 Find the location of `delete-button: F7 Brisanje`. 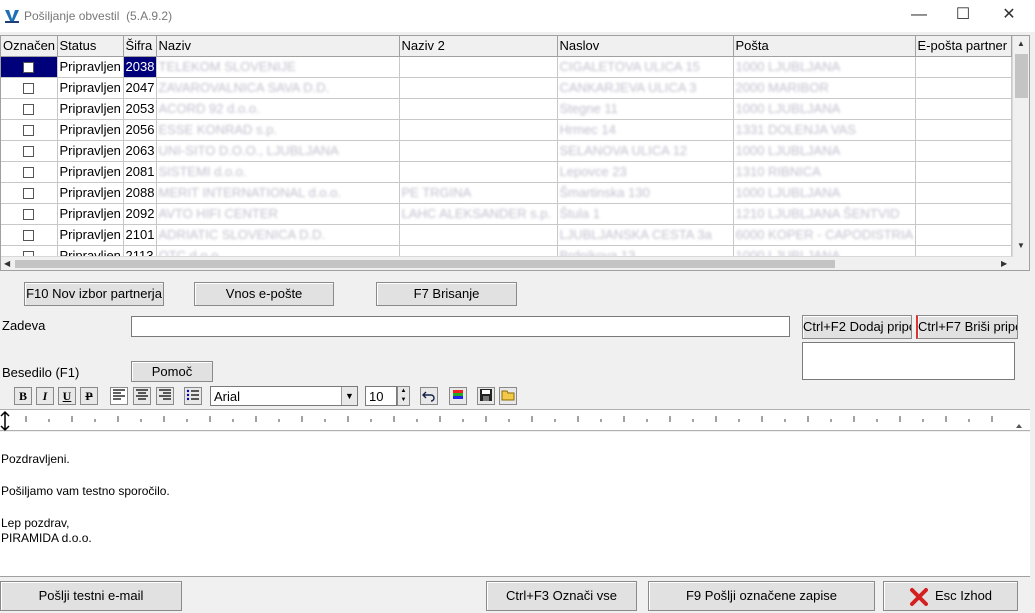

delete-button: F7 Brisanje is located at coordinates (446, 294).